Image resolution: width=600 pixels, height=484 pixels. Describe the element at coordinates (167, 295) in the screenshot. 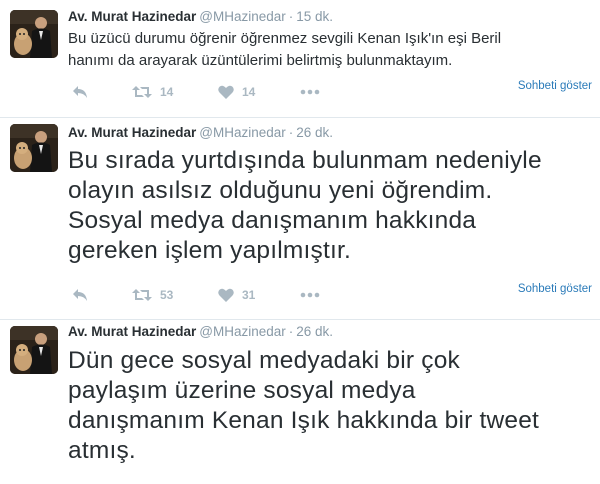

I see `retweet-count: 53` at that location.